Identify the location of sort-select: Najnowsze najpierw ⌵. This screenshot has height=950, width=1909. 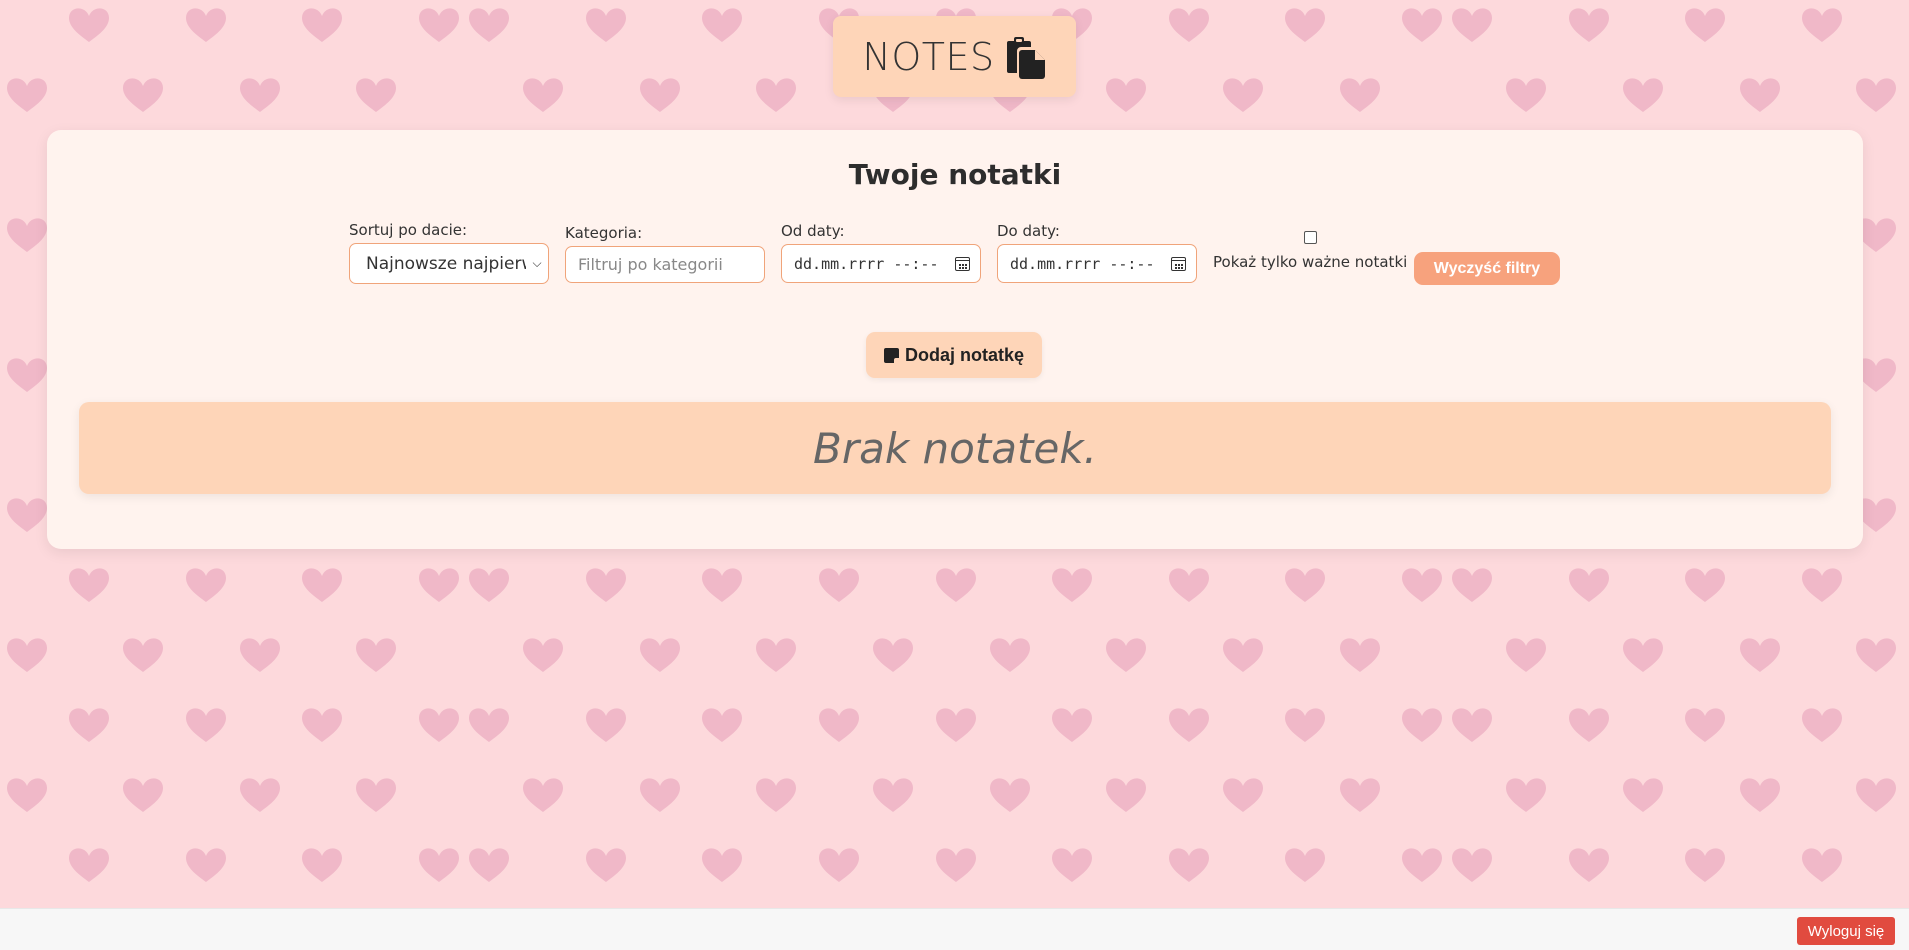
(449, 263).